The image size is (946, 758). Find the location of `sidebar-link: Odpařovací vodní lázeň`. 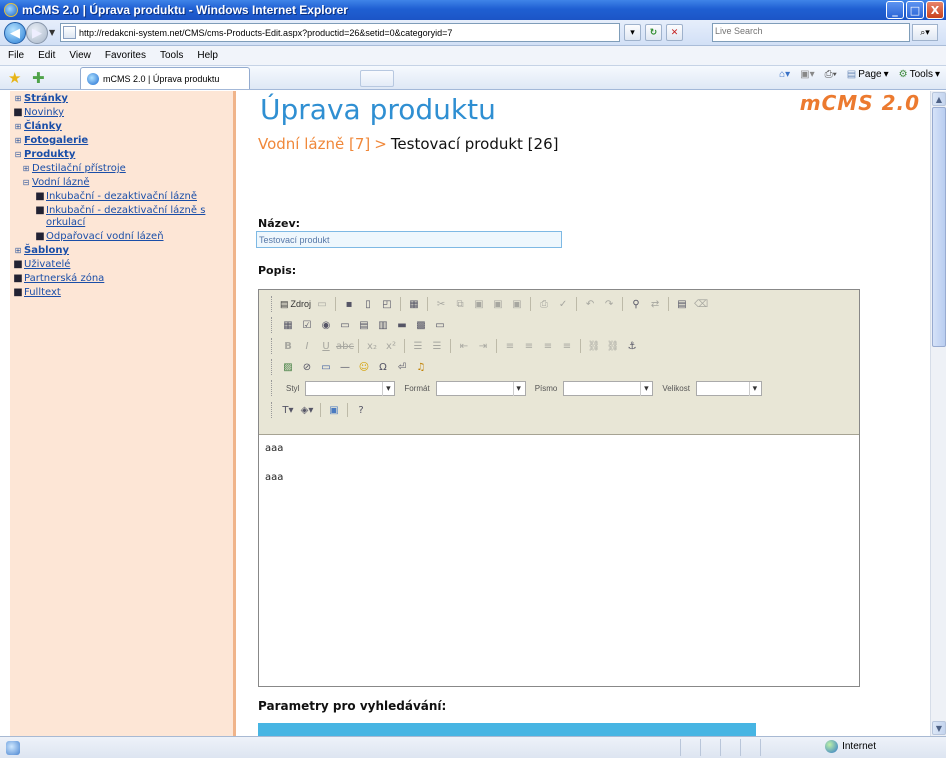

sidebar-link: Odpařovací vodní lázeň is located at coordinates (105, 237).